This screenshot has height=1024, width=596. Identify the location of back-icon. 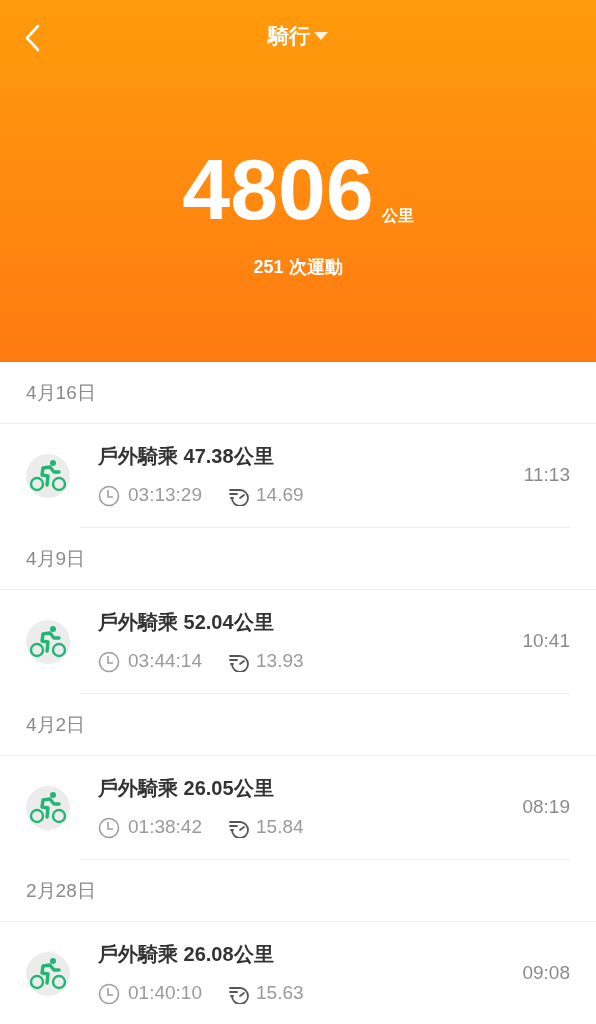
(32, 38).